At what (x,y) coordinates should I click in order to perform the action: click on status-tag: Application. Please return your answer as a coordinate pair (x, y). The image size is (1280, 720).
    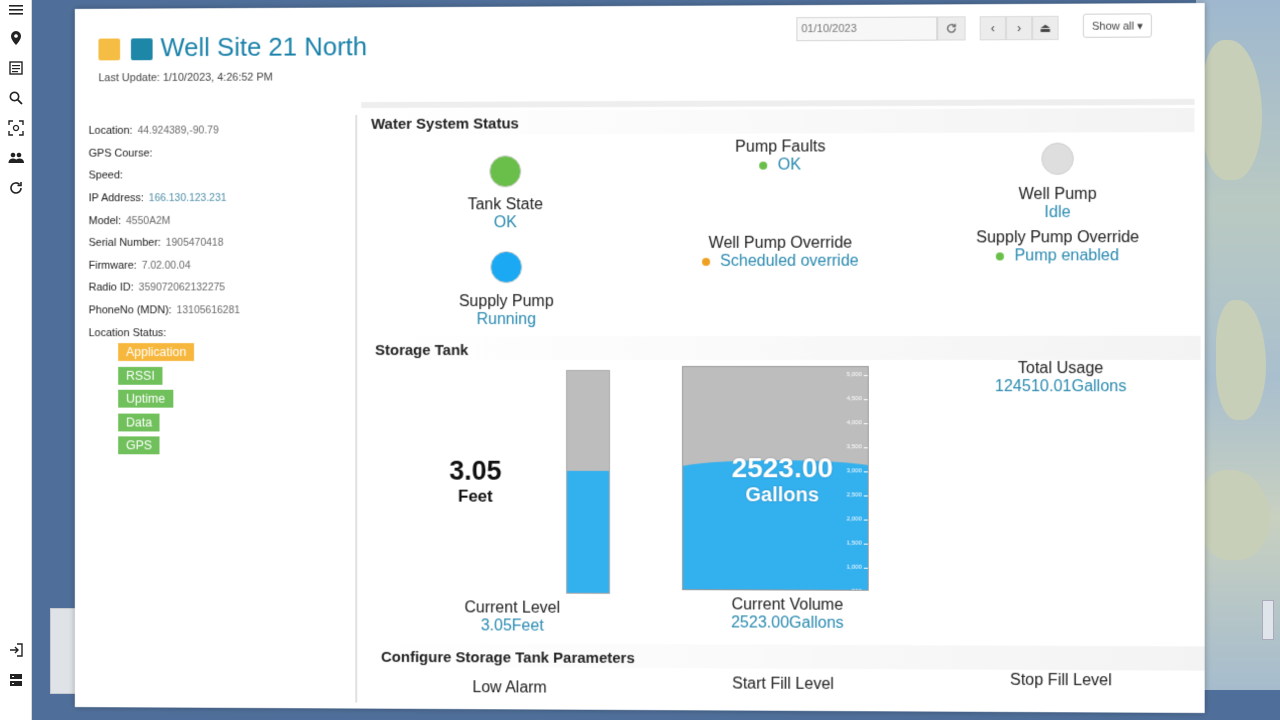
    Looking at the image, I should click on (156, 352).